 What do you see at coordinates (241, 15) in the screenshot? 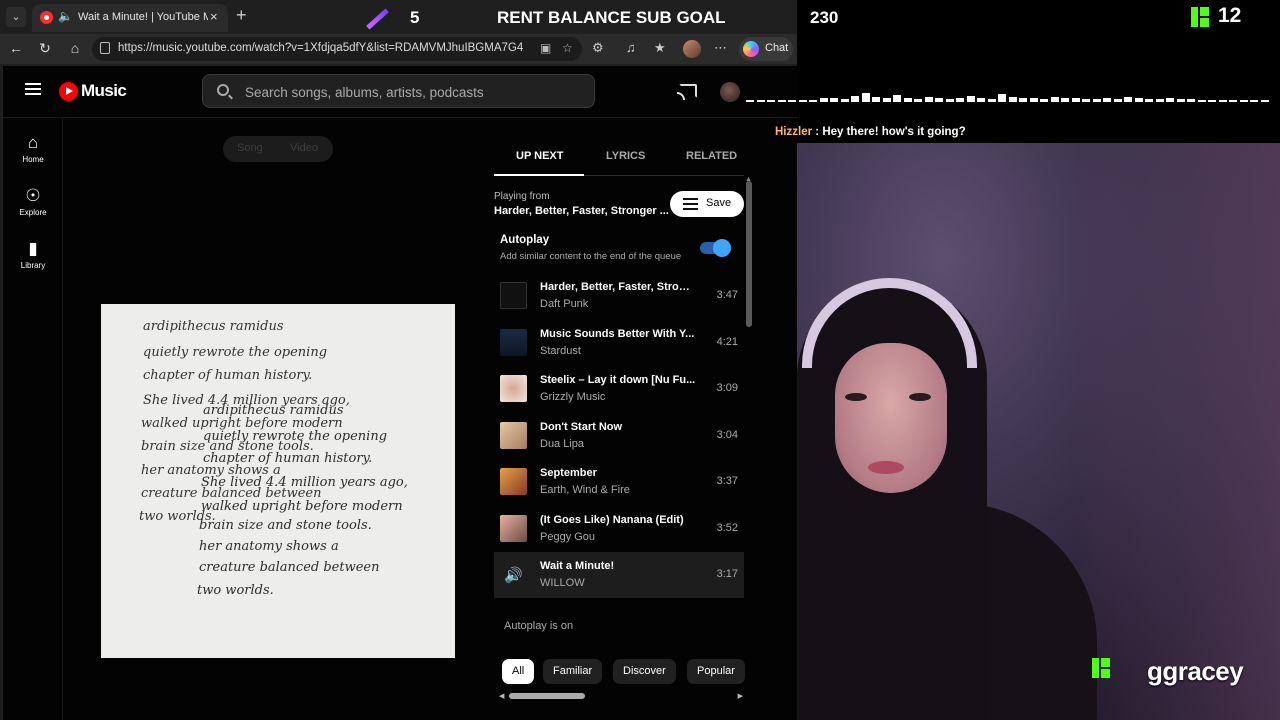
I see `new-tab-plus-icon: +` at bounding box center [241, 15].